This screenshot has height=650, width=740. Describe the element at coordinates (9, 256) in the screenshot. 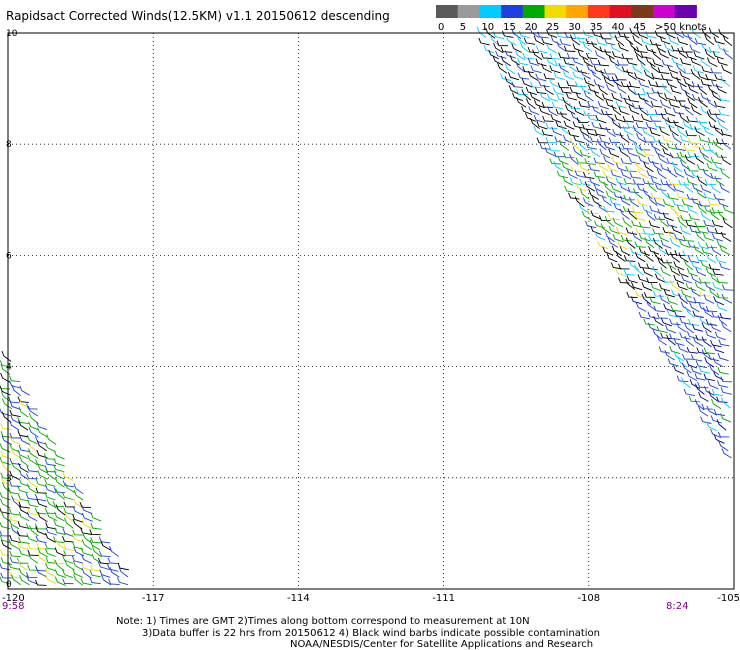

I see `y-tick-label: 6` at that location.